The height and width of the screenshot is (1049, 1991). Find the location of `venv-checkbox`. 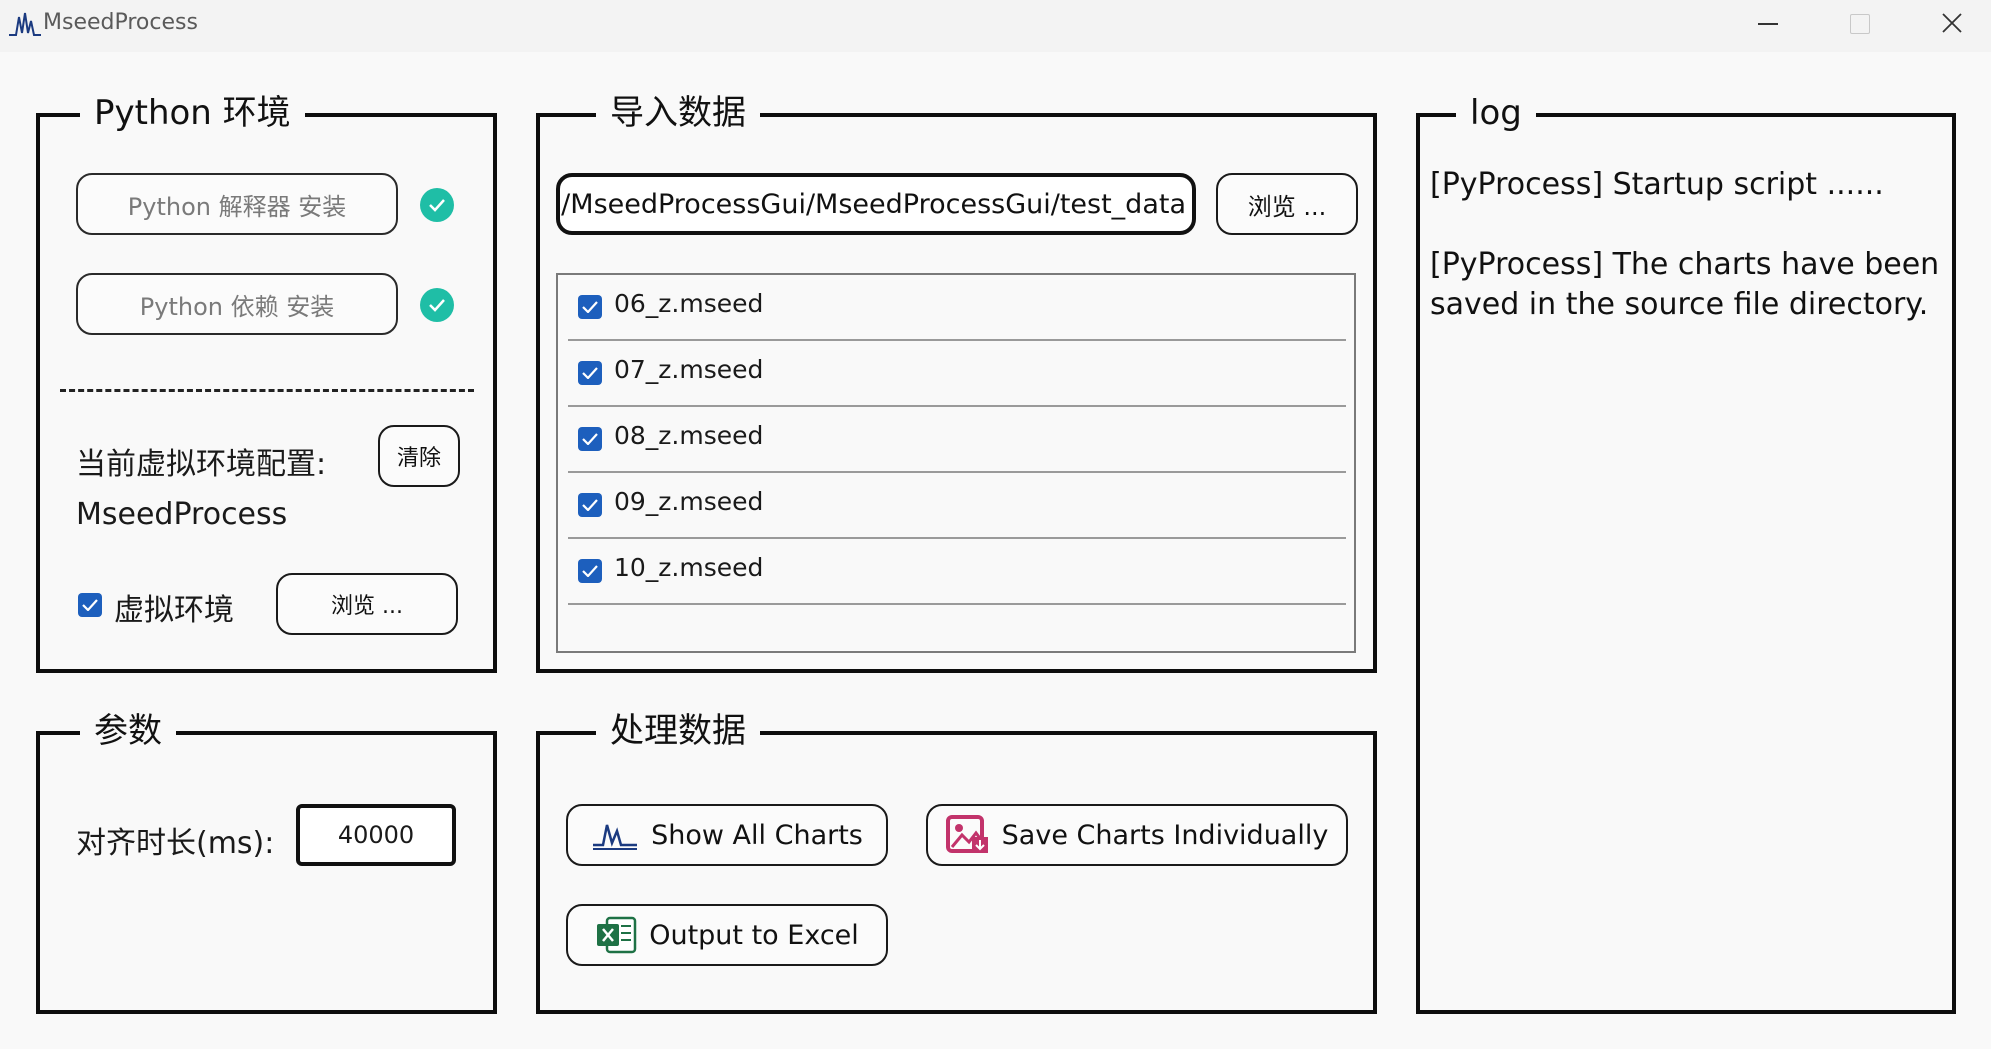

venv-checkbox is located at coordinates (90, 605).